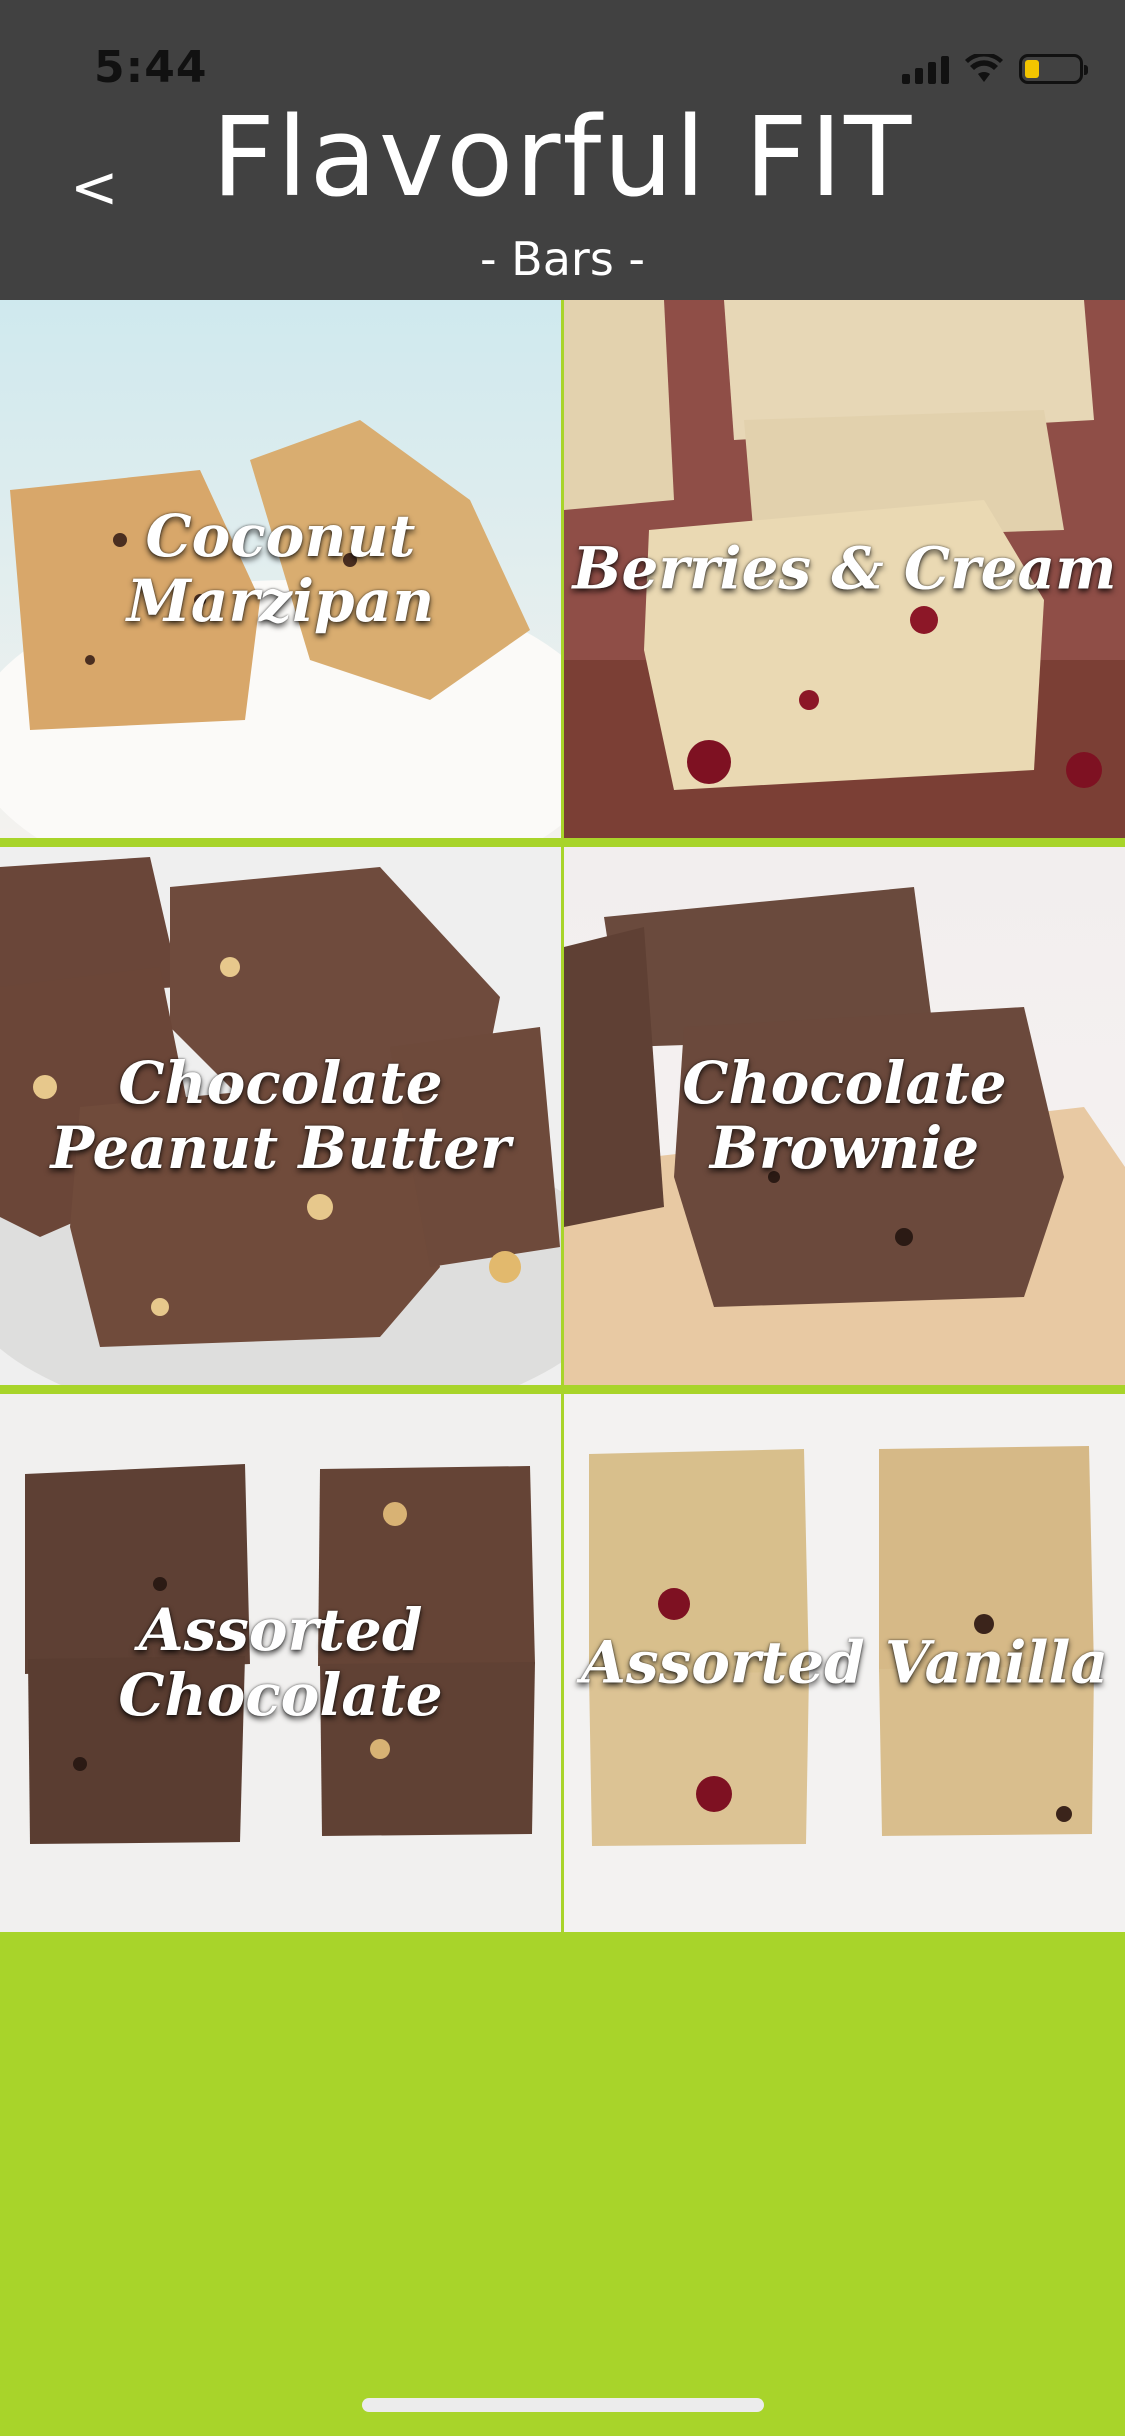 This screenshot has height=2436, width=1125. I want to click on battery-icon, so click(1053, 69).